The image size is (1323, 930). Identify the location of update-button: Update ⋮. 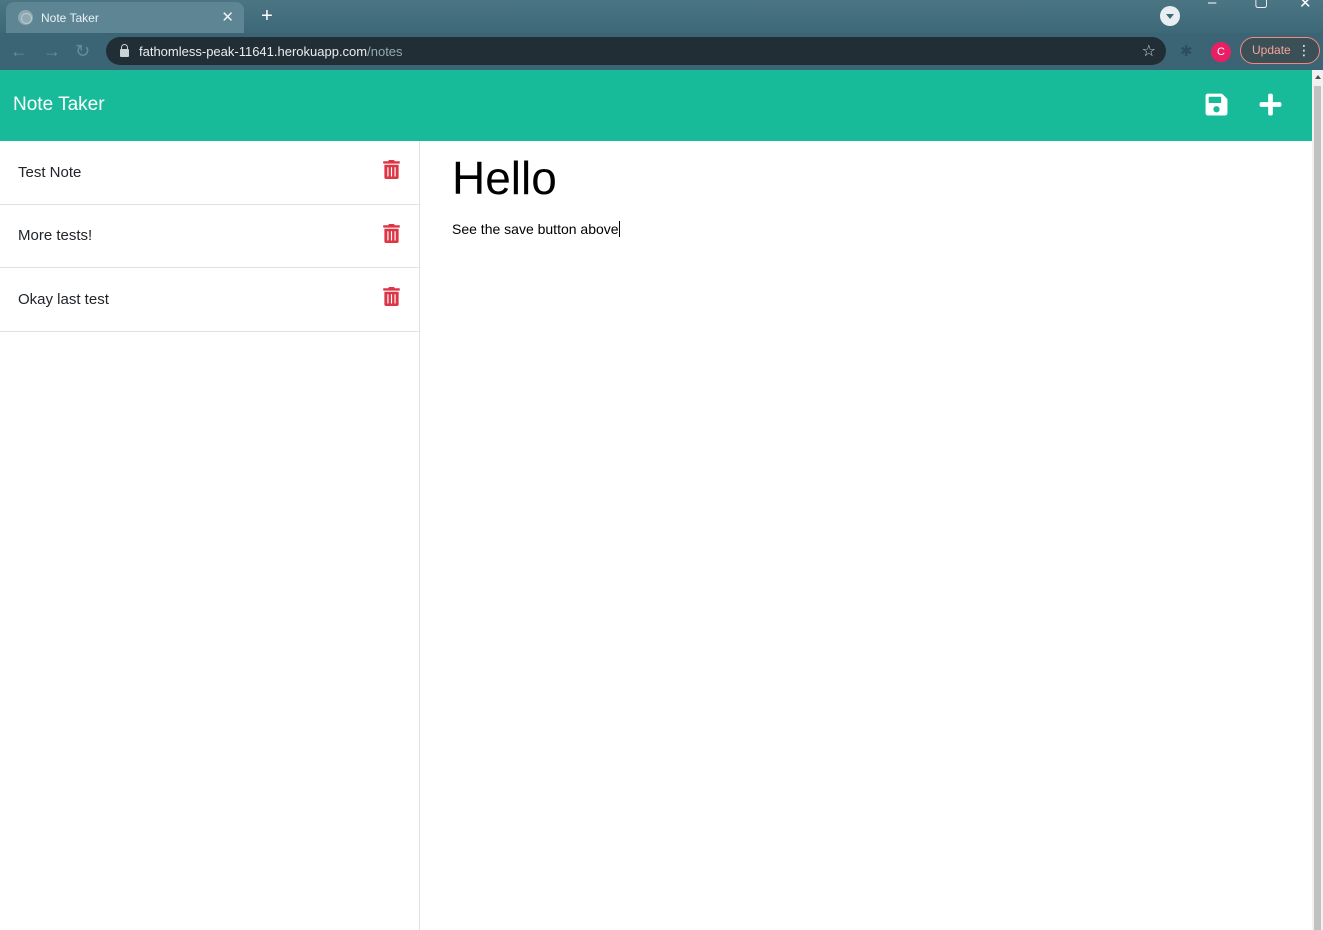
(1280, 50).